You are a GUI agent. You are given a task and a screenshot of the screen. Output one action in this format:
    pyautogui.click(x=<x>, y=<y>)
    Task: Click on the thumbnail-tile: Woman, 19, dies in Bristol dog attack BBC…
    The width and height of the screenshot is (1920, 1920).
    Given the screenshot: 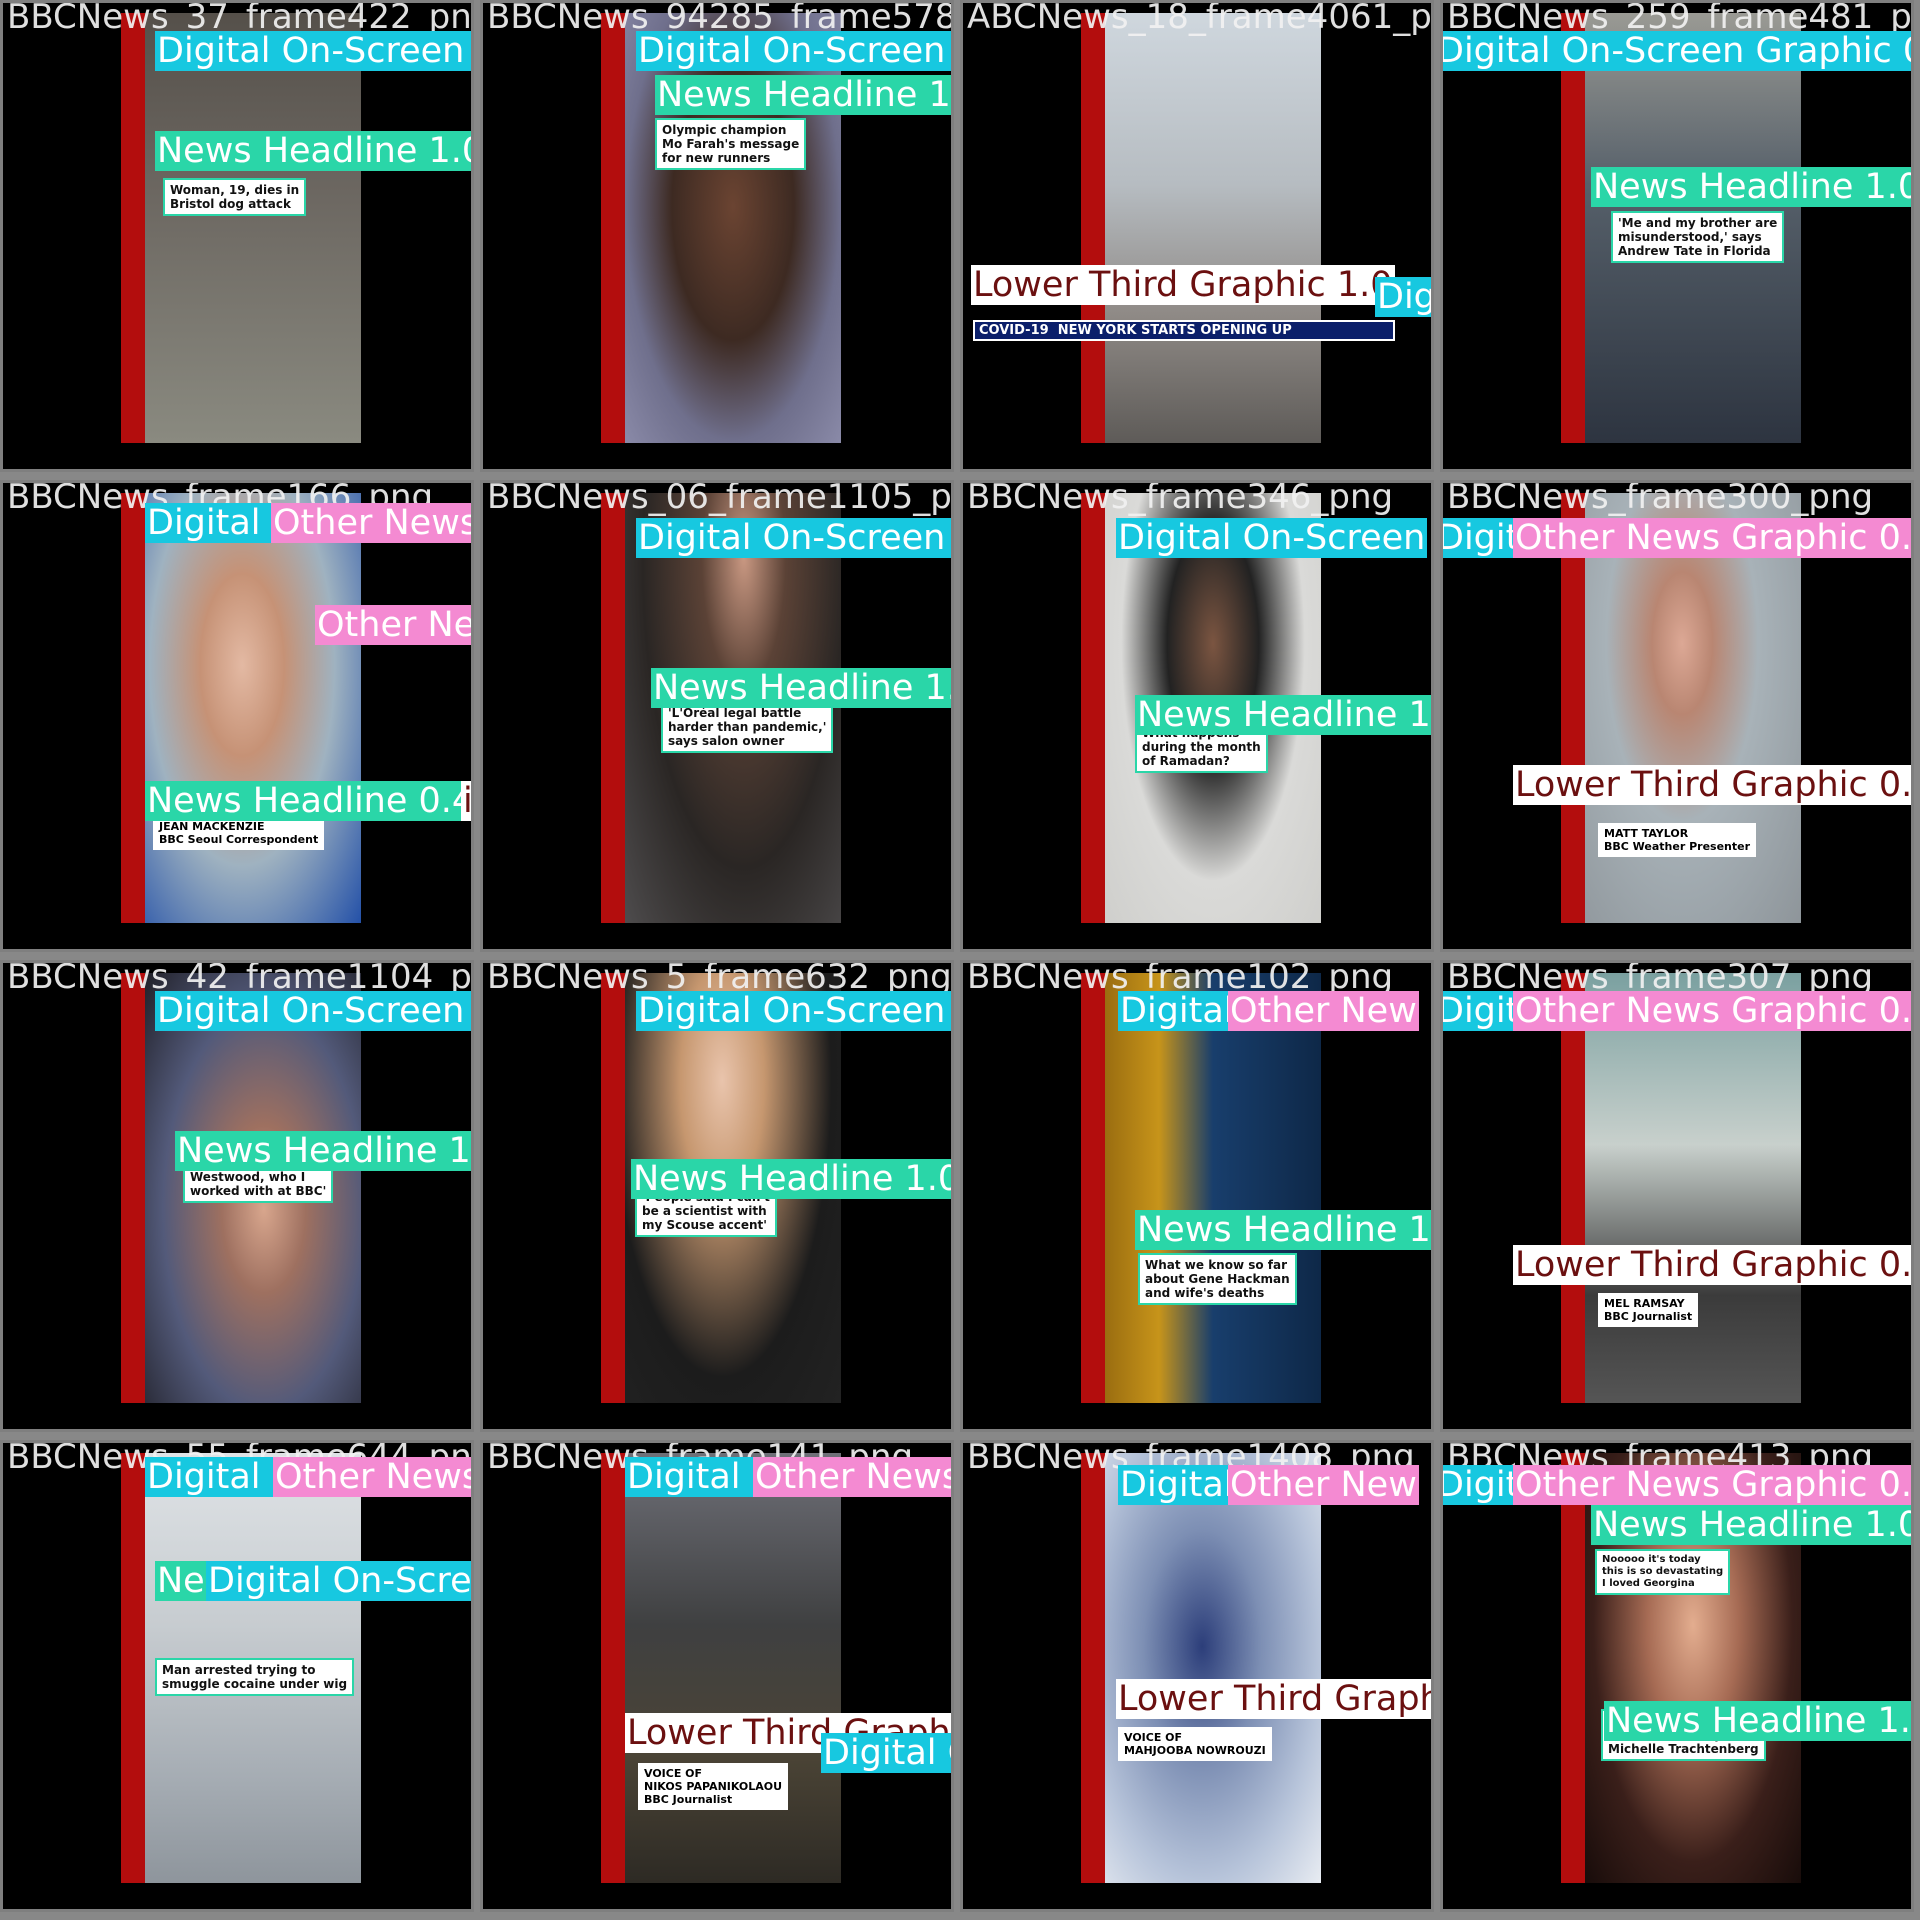 What is the action you would take?
    pyautogui.click(x=237, y=236)
    